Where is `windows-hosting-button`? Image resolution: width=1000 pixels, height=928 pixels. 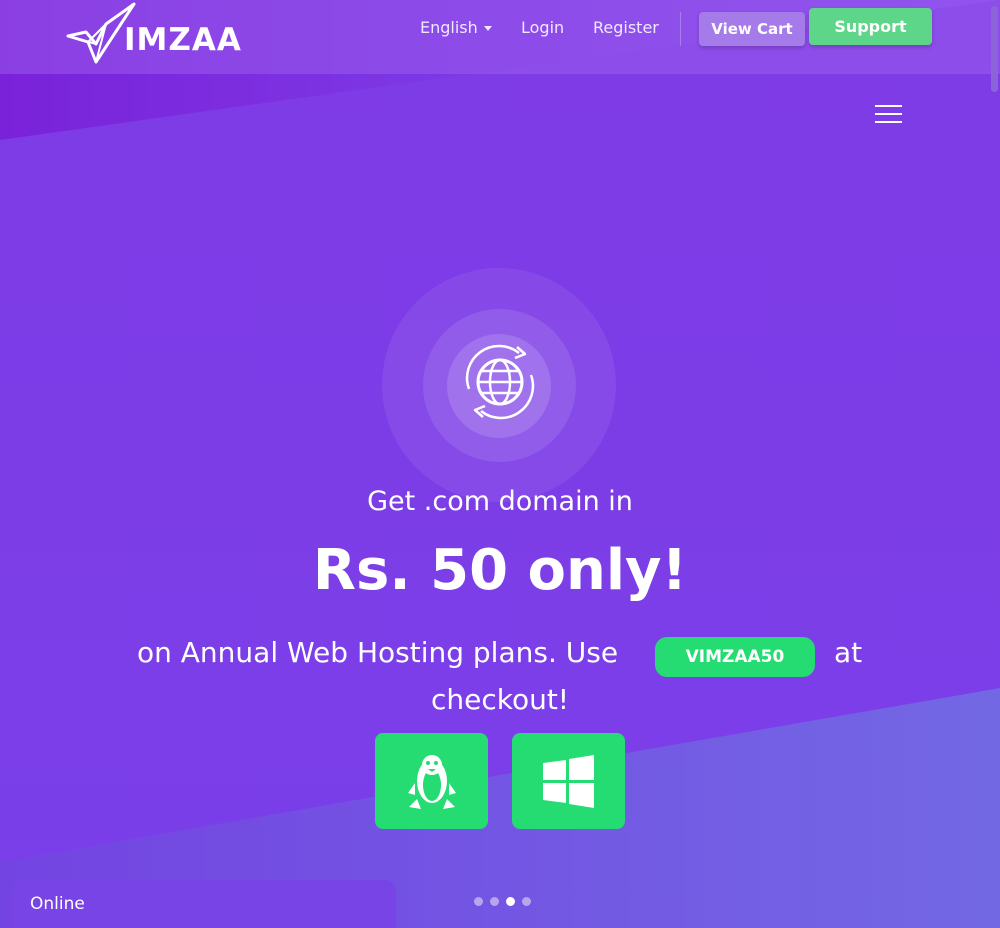 windows-hosting-button is located at coordinates (568, 781).